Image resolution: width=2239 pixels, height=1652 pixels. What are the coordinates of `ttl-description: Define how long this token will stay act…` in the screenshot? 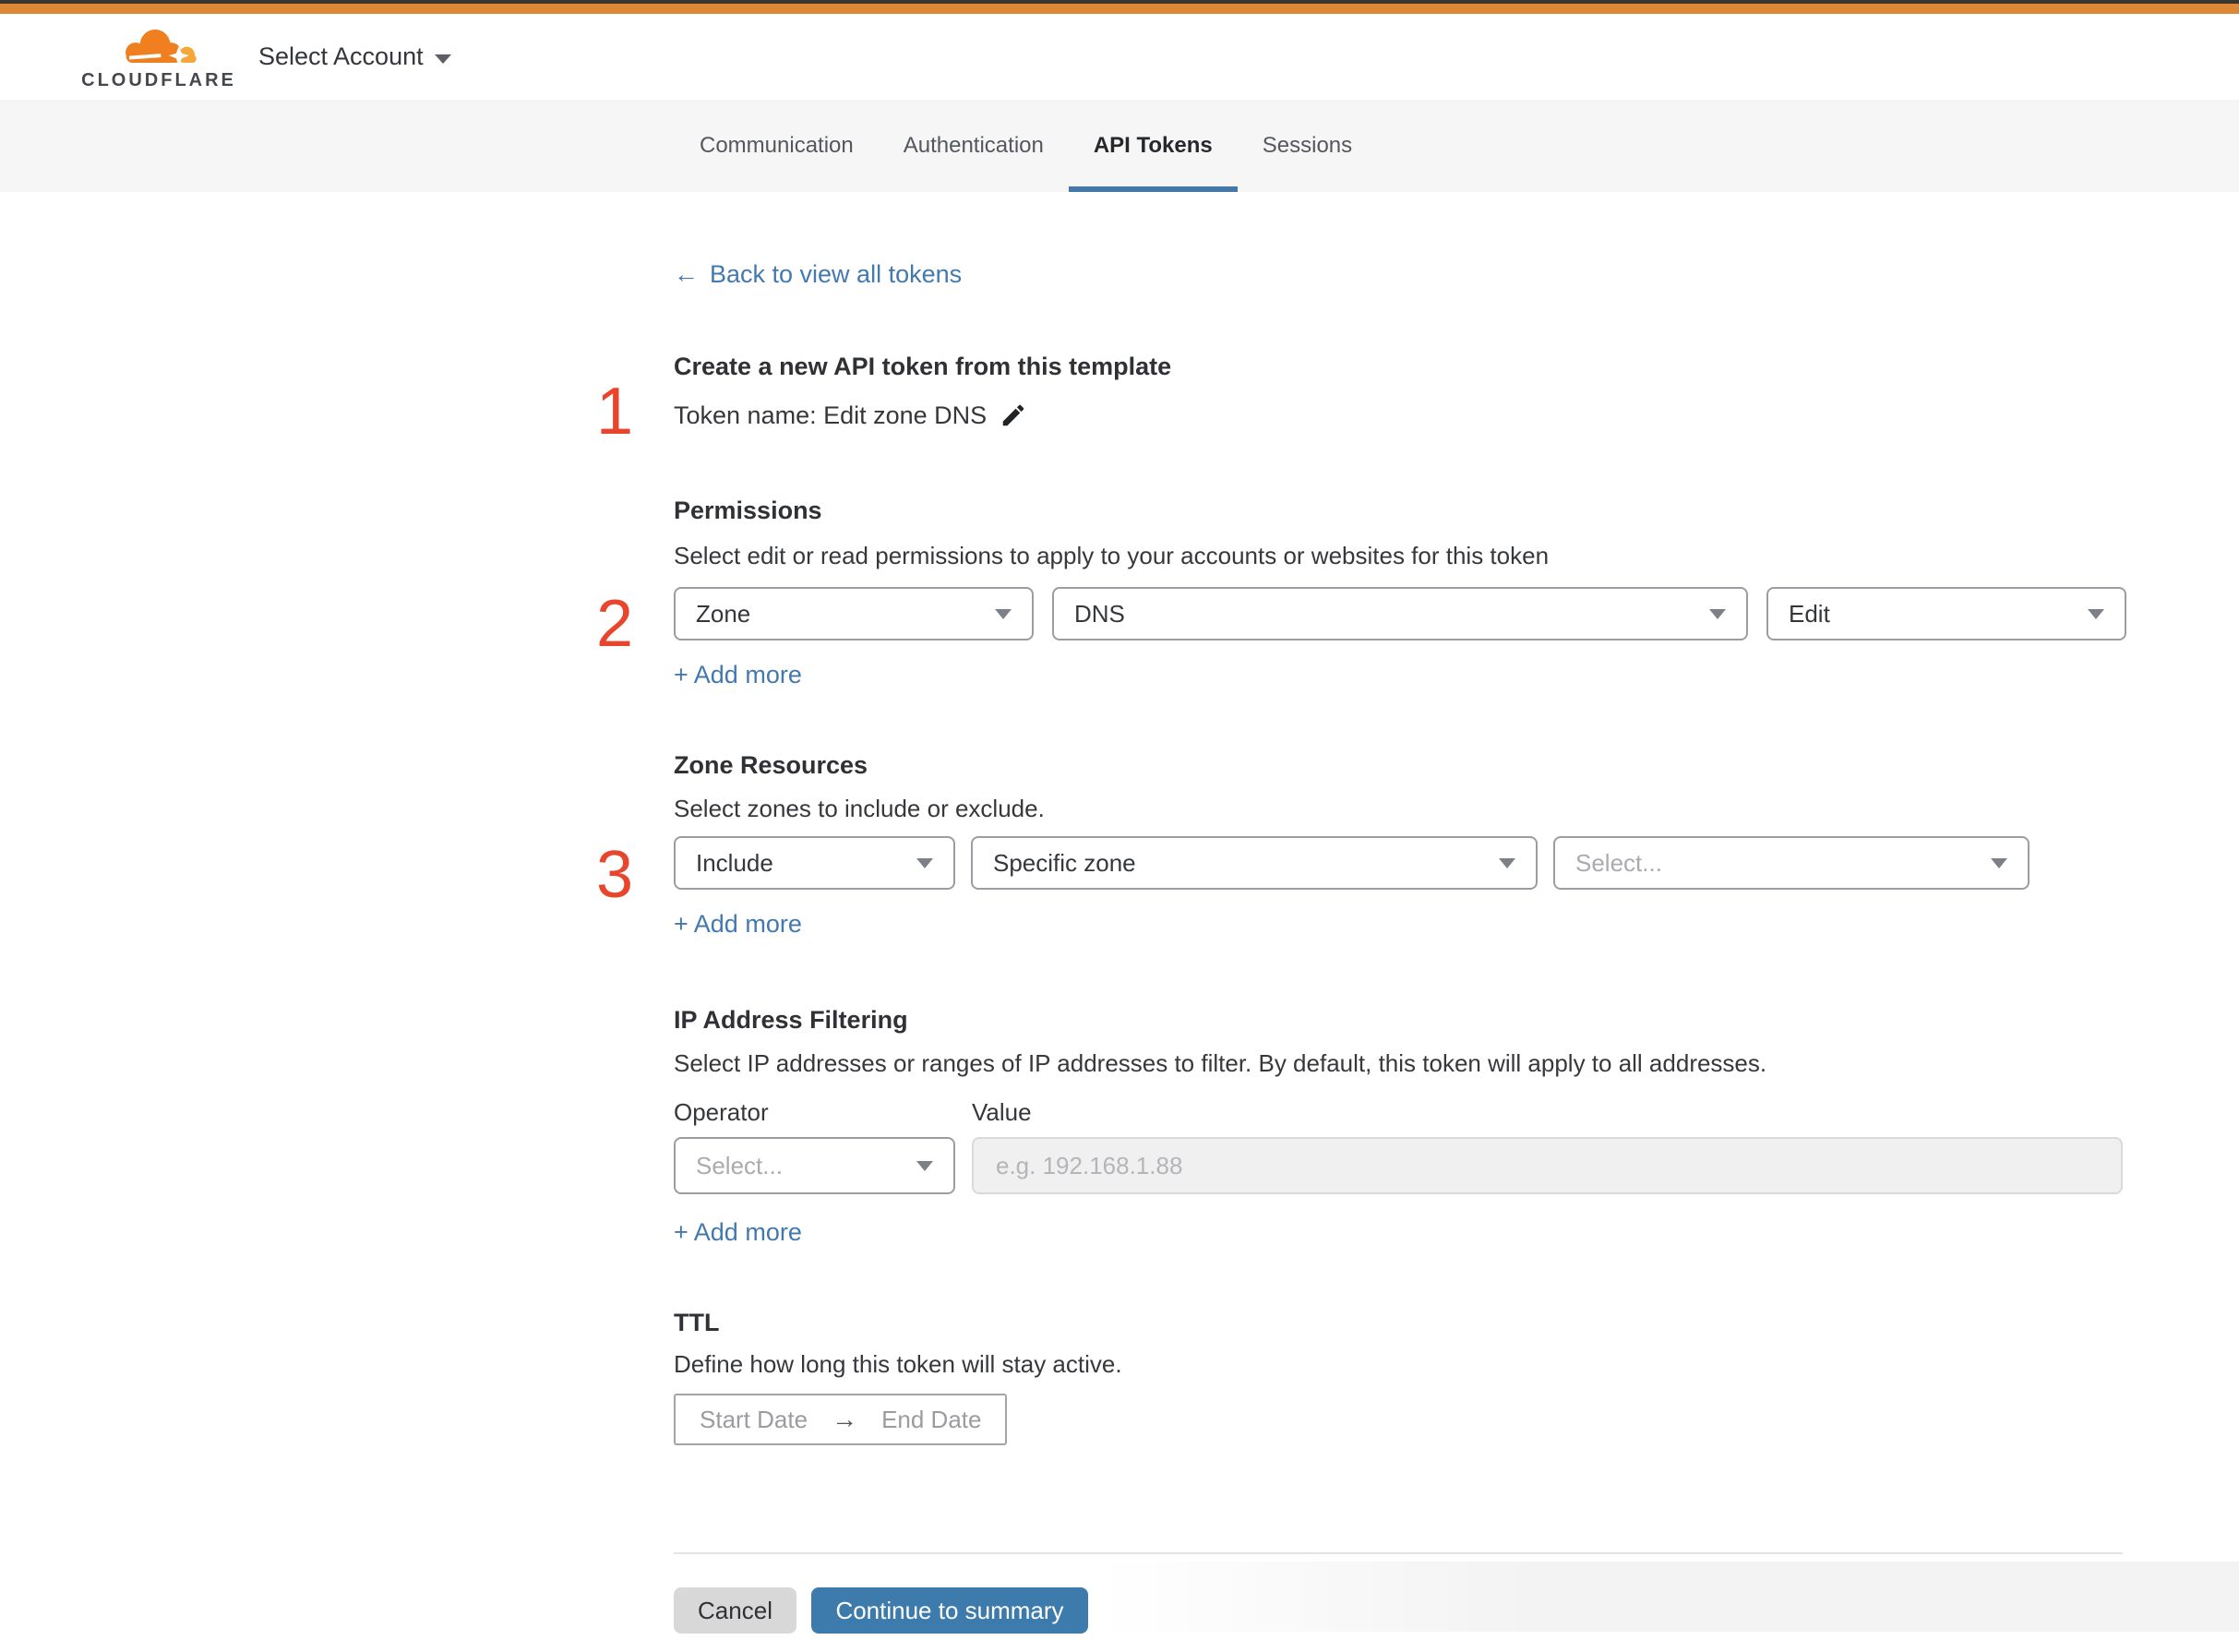 It's located at (898, 1364).